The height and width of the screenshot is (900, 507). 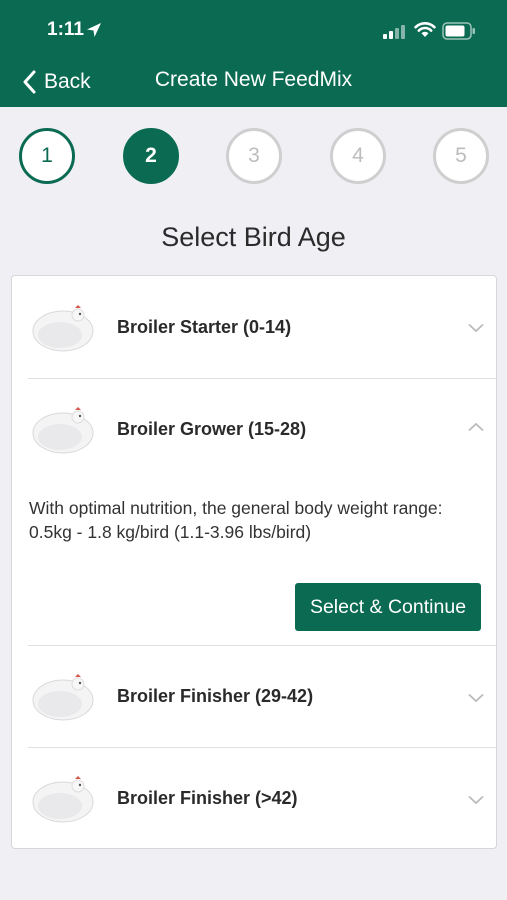 What do you see at coordinates (47, 156) in the screenshot?
I see `step-1: 1` at bounding box center [47, 156].